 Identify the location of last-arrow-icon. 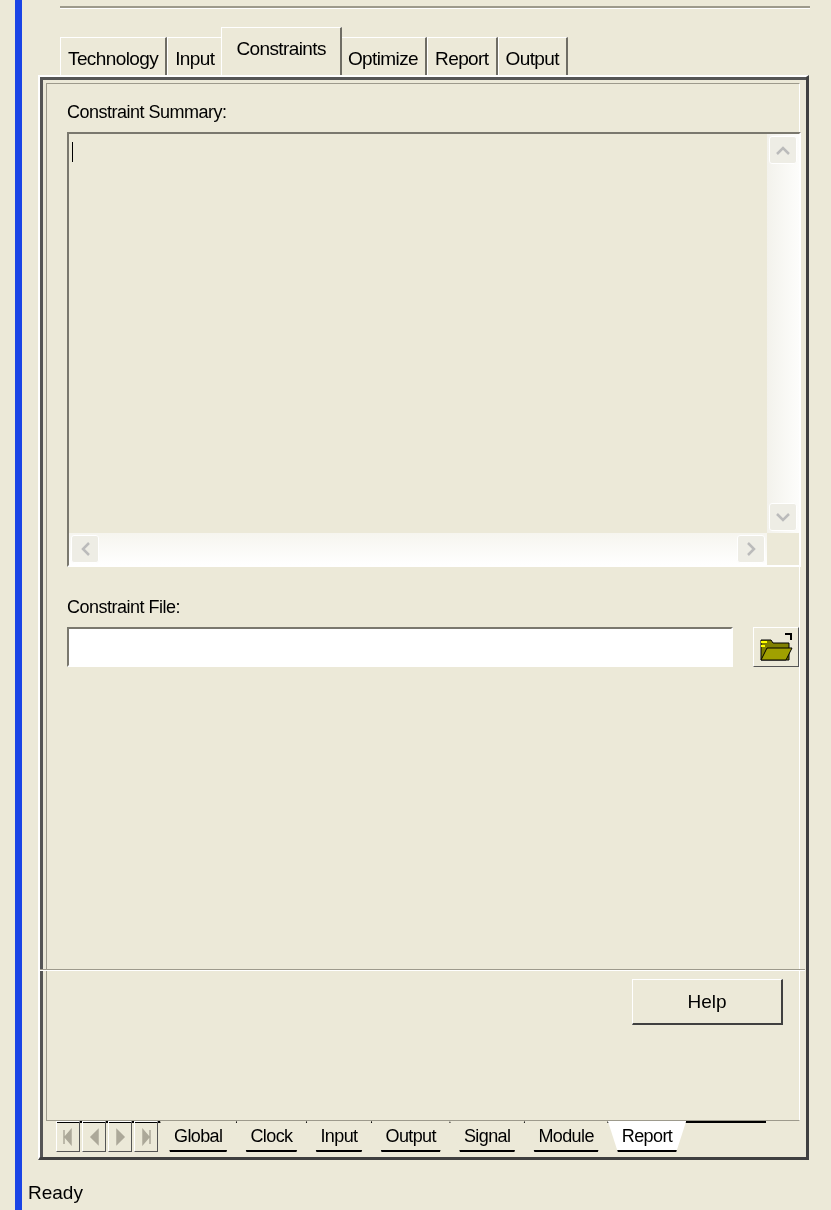
(146, 1136).